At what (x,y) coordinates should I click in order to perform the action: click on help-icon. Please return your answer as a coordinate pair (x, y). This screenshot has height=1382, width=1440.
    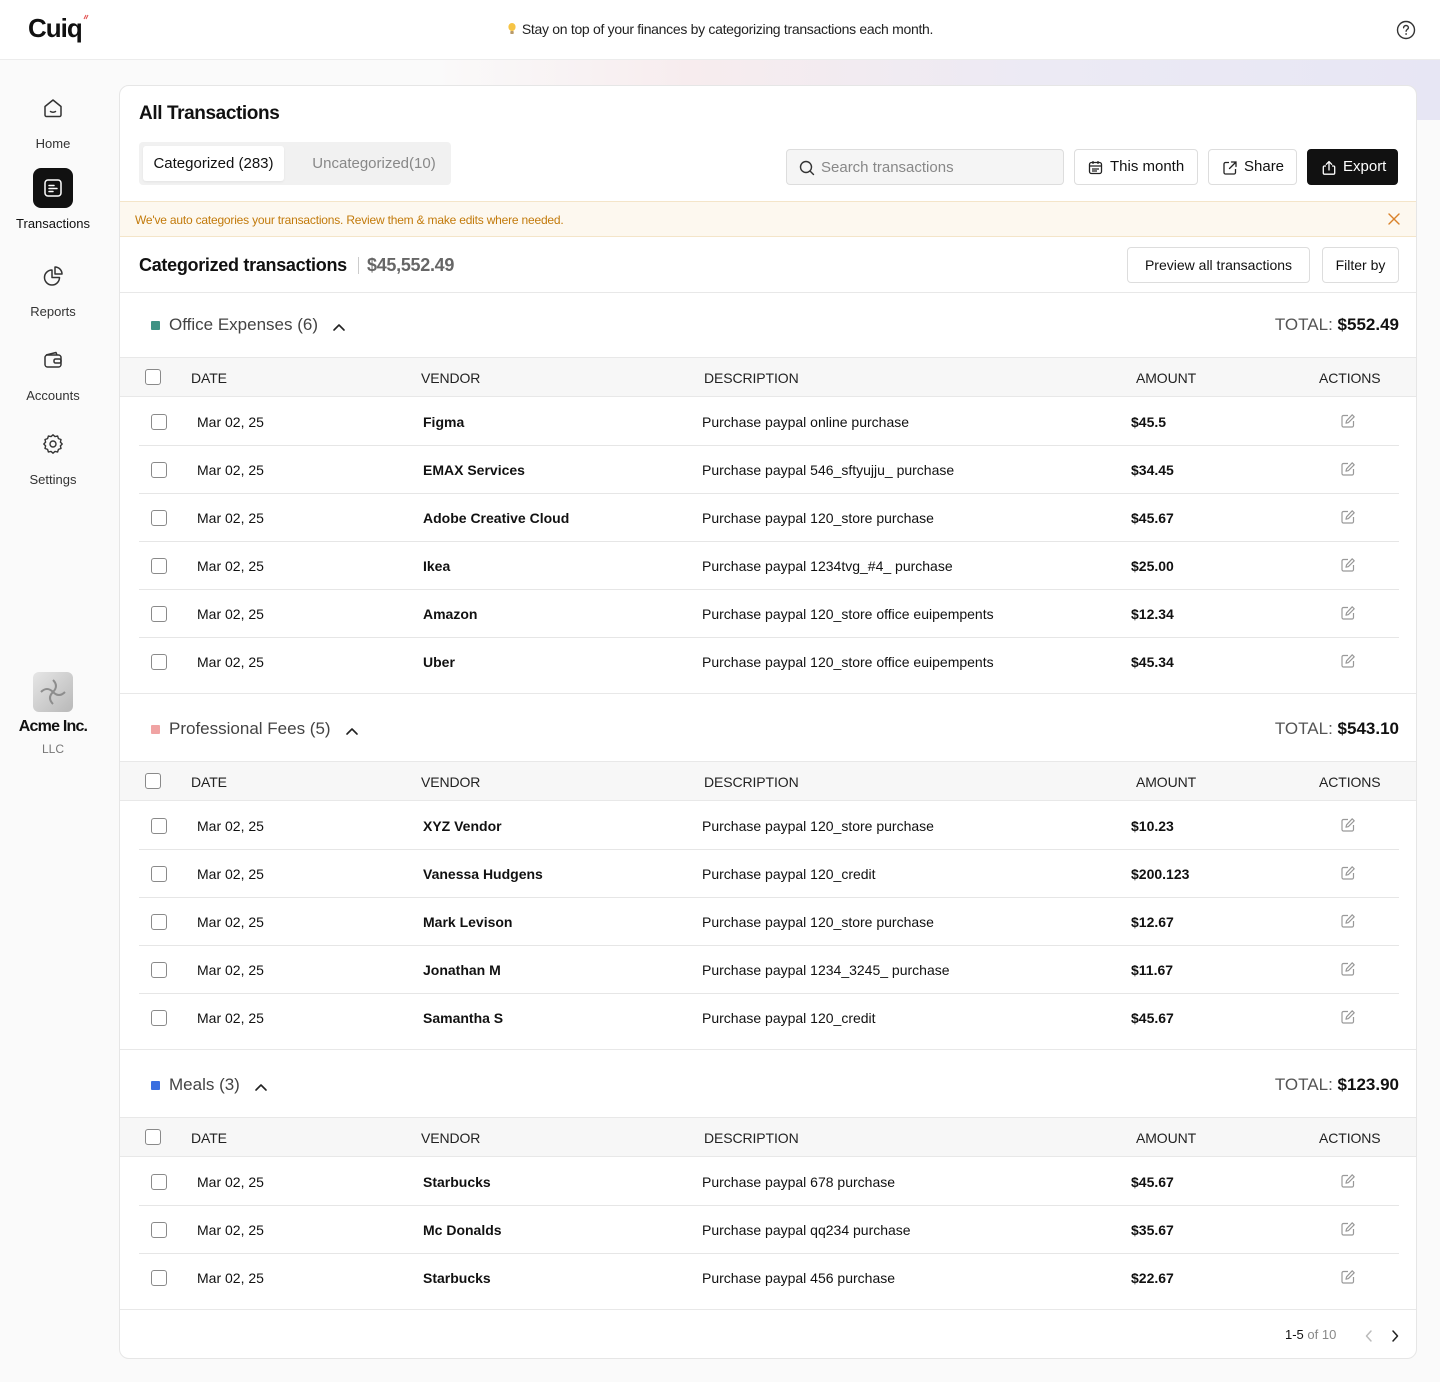
    Looking at the image, I should click on (1406, 30).